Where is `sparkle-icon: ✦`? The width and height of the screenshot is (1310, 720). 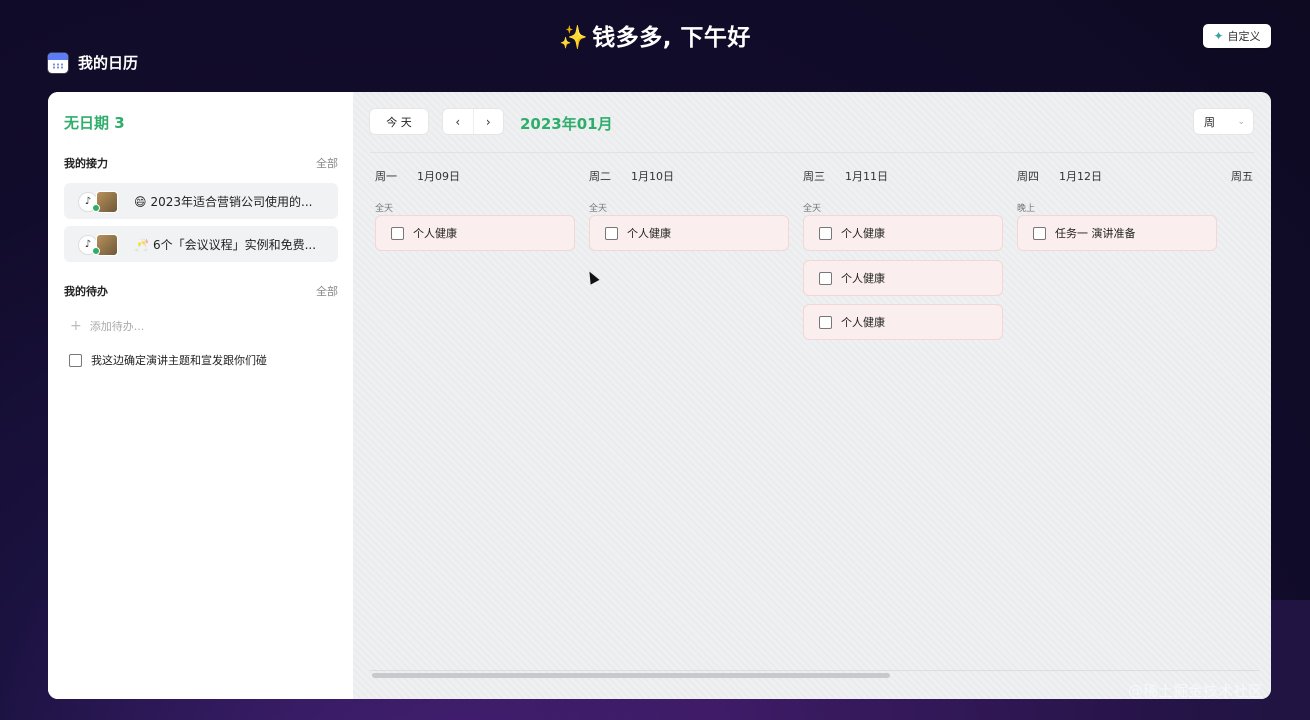
sparkle-icon: ✦ is located at coordinates (1218, 36).